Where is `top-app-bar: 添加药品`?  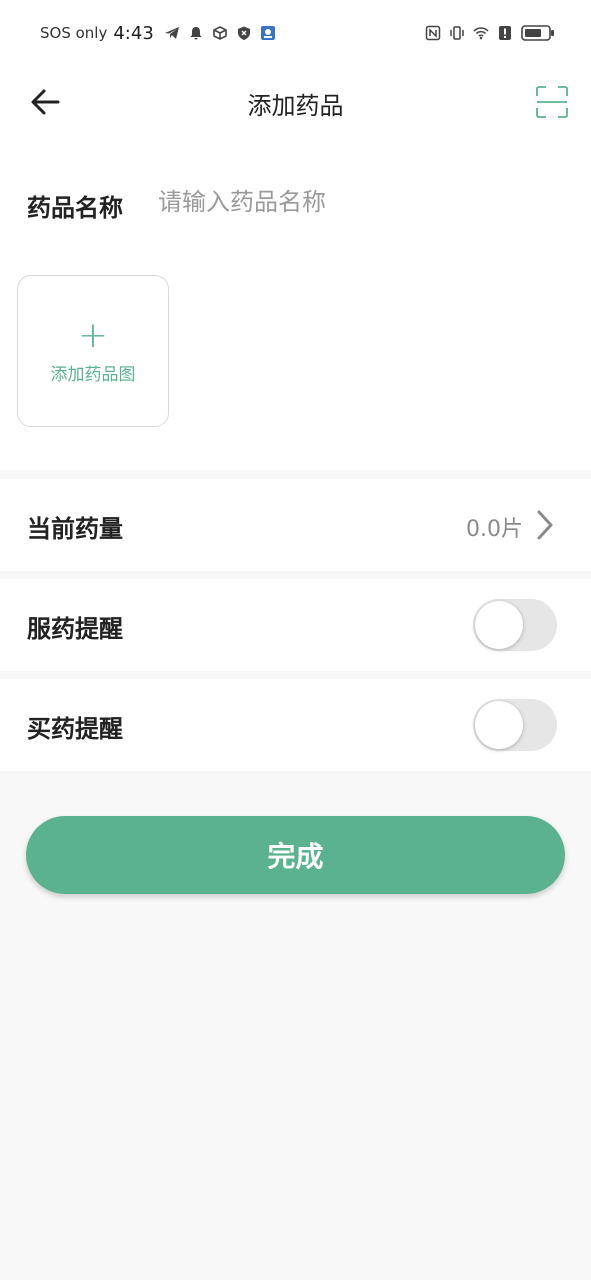
top-app-bar: 添加药品 is located at coordinates (295, 103).